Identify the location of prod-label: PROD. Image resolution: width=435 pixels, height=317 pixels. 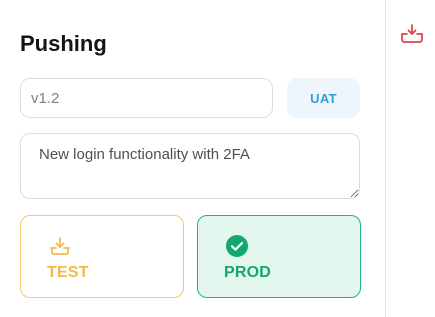
(248, 272).